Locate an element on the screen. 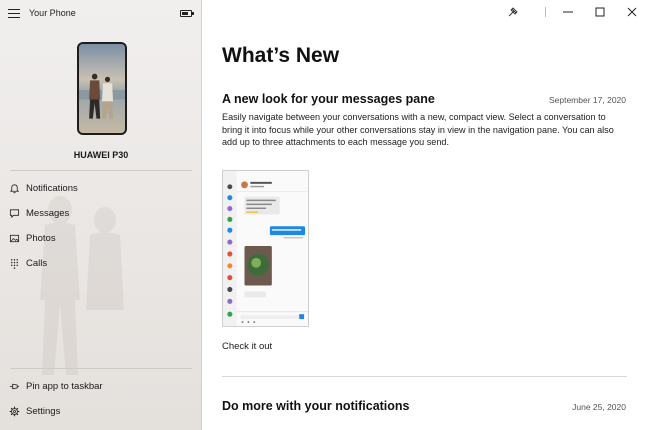 The width and height of the screenshot is (648, 430). battery-icon is located at coordinates (187, 13).